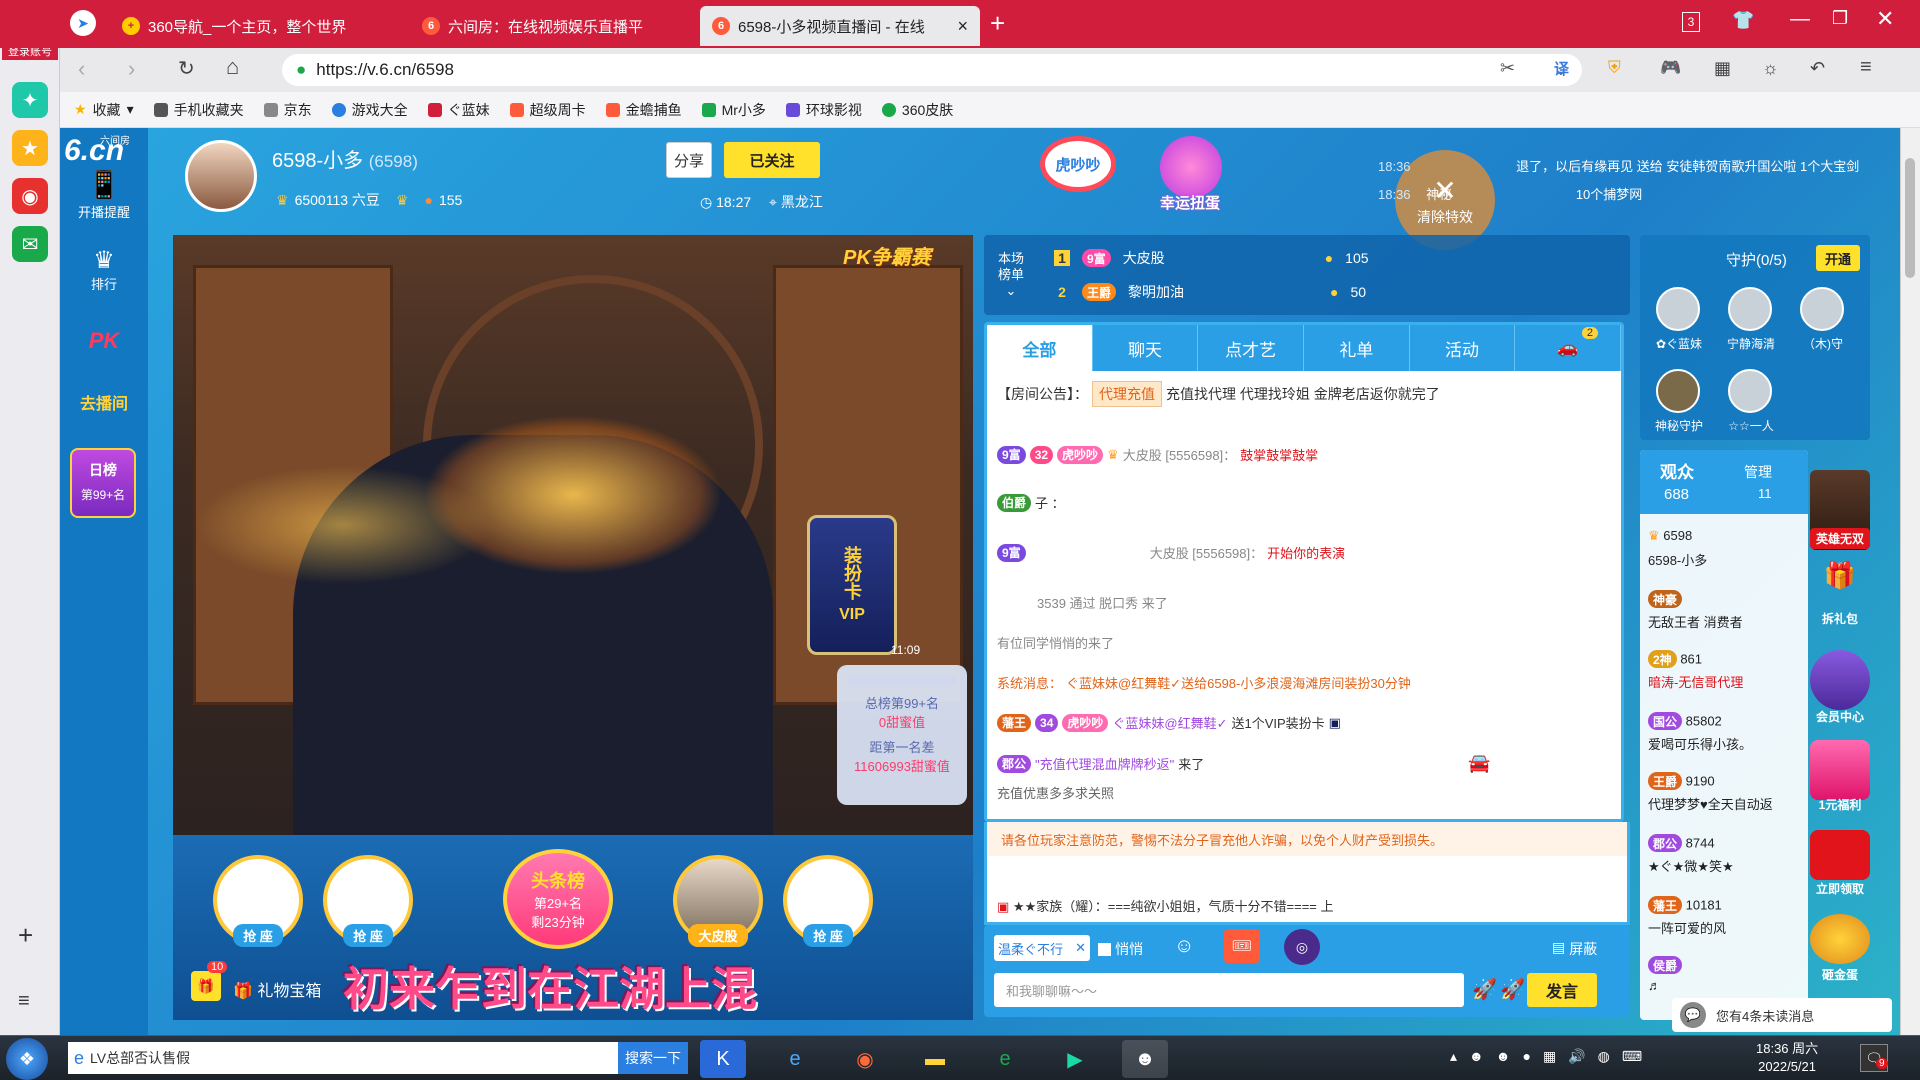  Describe the element at coordinates (997, 23) in the screenshot. I see `new-tab-icon: +` at that location.